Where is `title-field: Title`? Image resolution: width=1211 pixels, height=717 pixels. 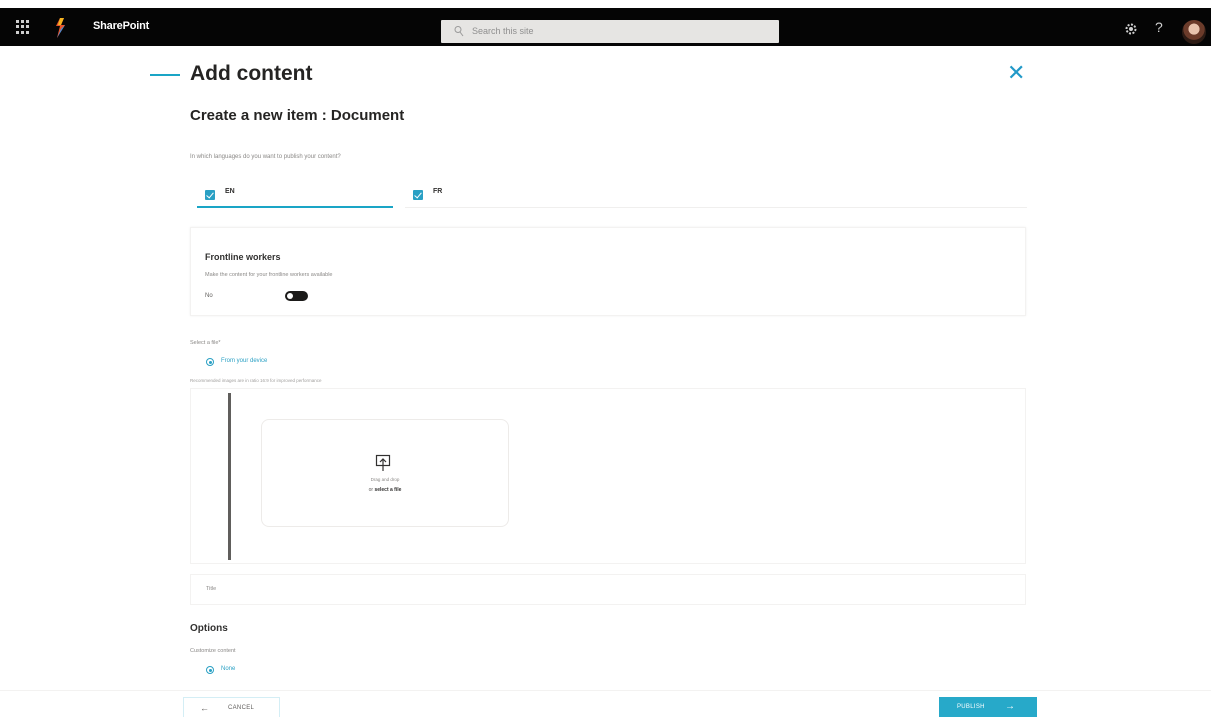 title-field: Title is located at coordinates (608, 589).